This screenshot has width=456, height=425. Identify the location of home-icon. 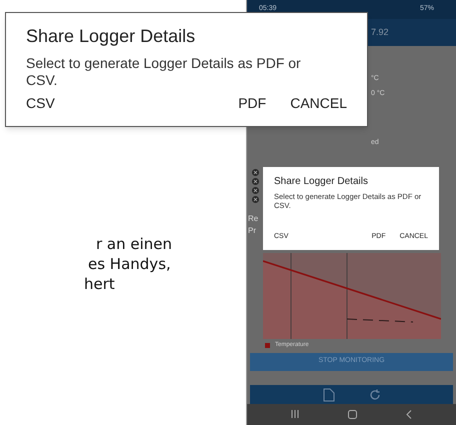
(352, 414).